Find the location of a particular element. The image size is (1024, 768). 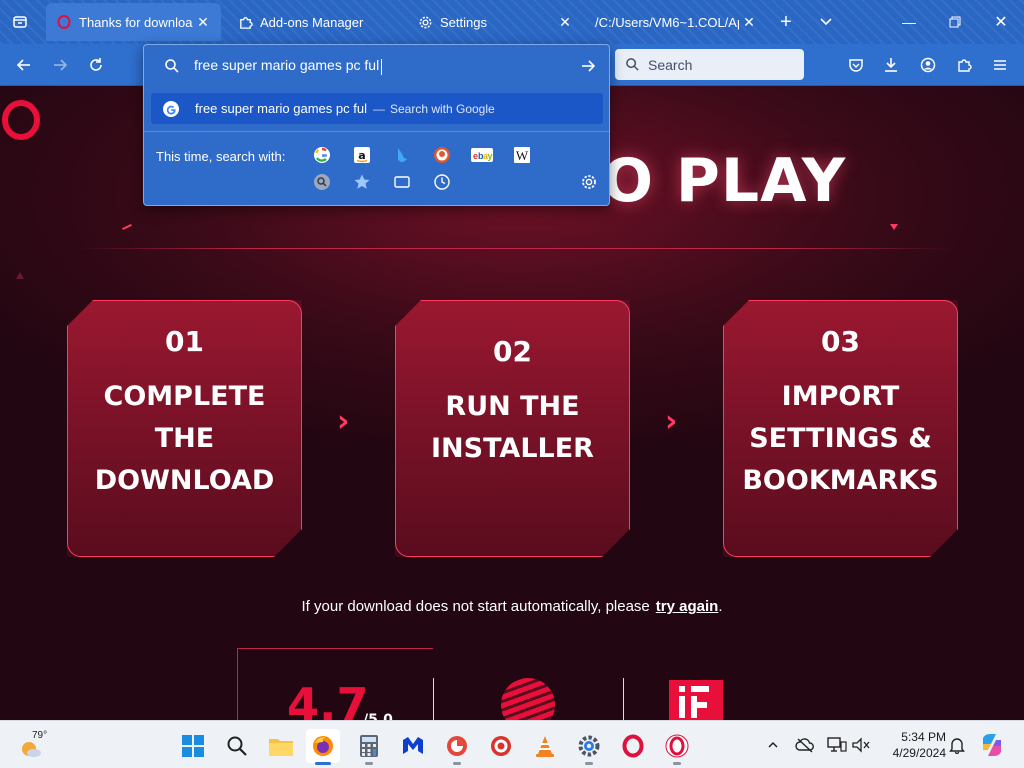

step-text: COMPLETE THE DOWNLOAD is located at coordinates (185, 439).